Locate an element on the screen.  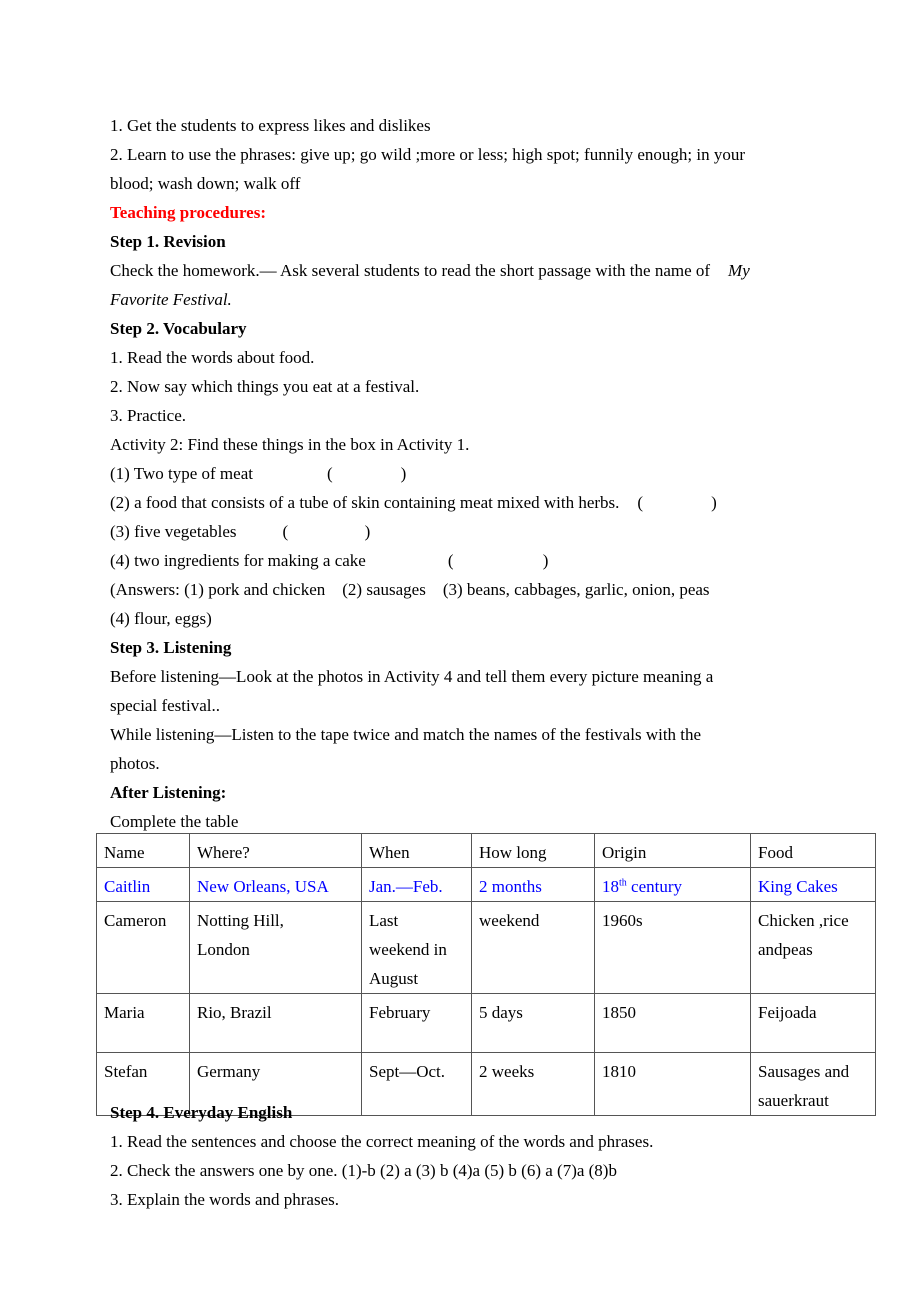
step2-item-1: 1. Read the words about food. is located at coordinates (212, 357).